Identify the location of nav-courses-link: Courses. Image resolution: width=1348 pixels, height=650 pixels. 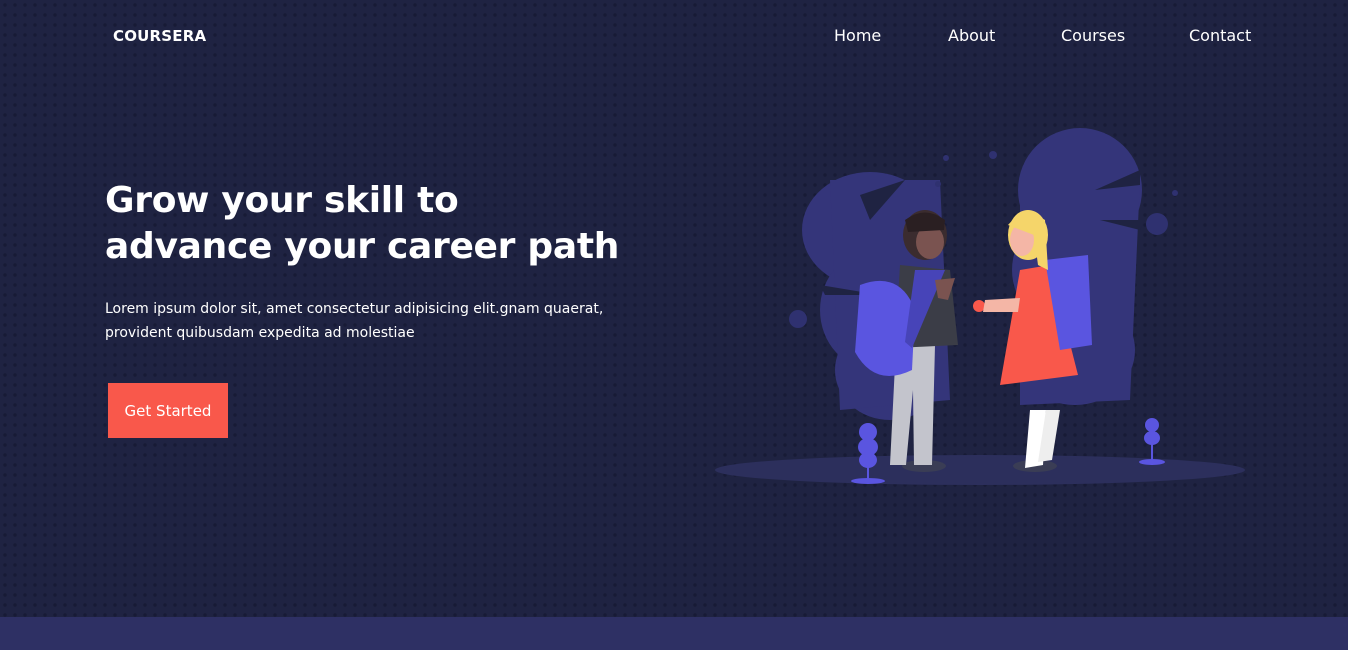
(1093, 35).